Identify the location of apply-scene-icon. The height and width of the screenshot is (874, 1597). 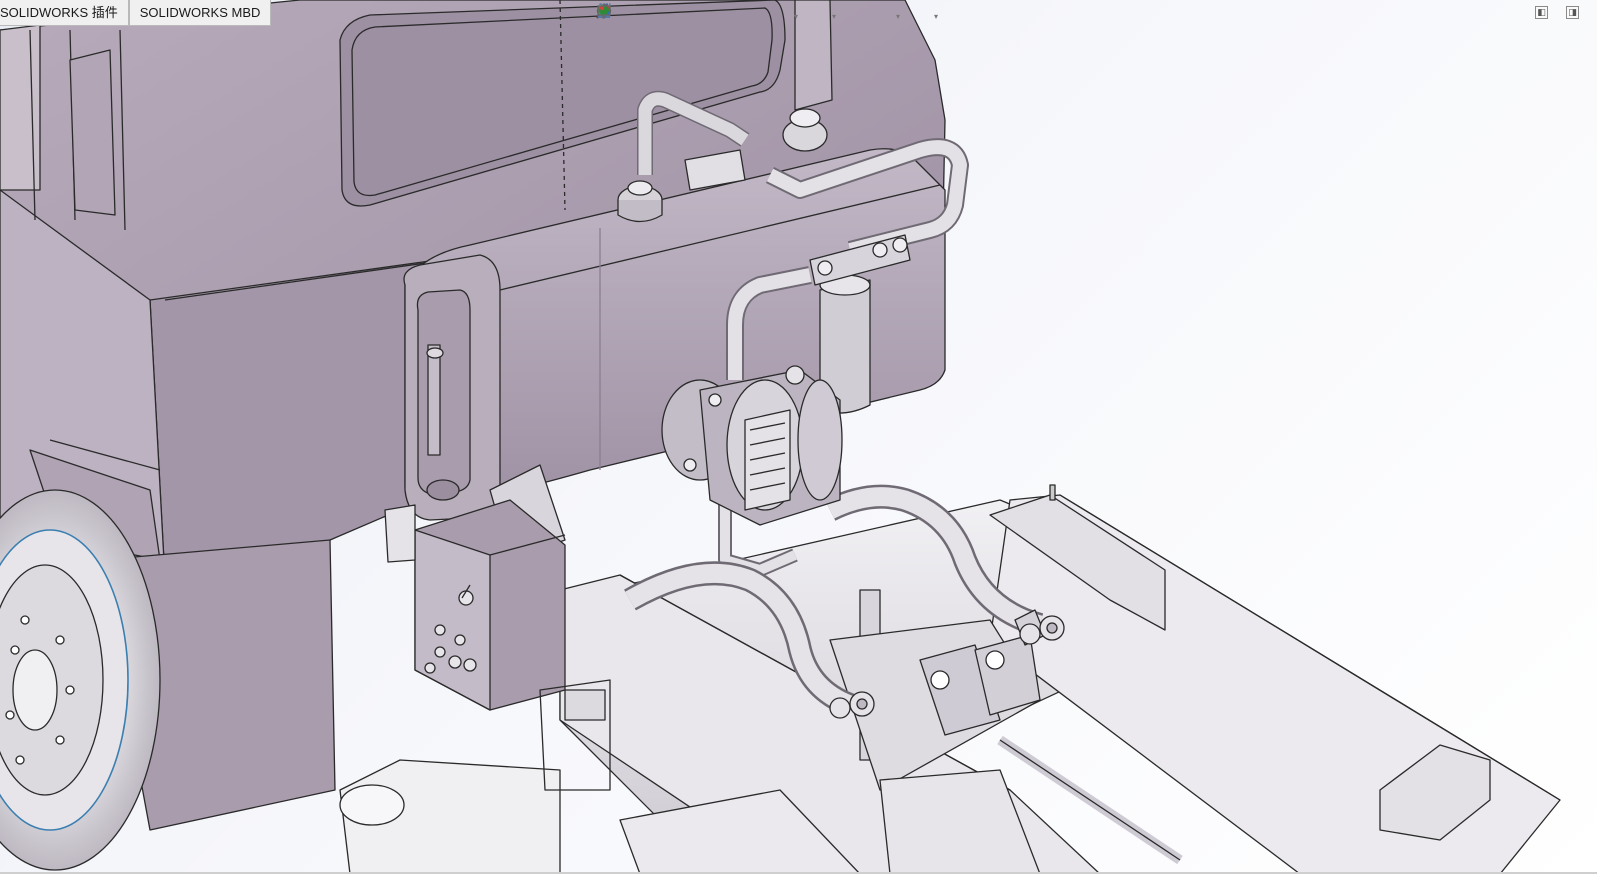
(744, 16).